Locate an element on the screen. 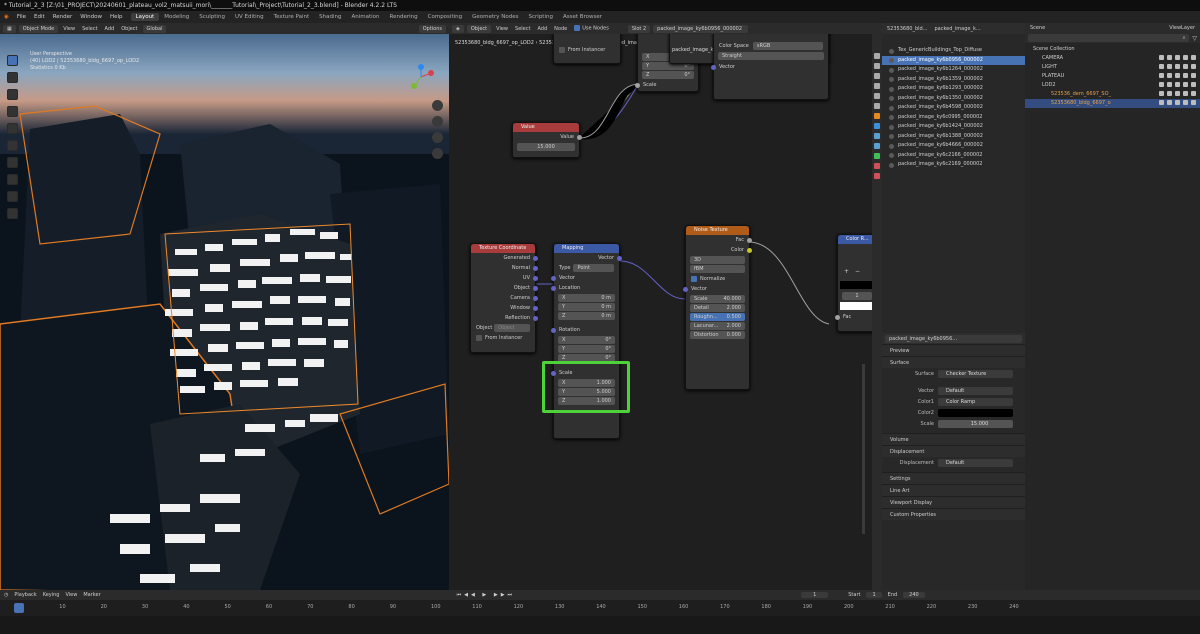  tab-scripting: Scripting is located at coordinates (541, 17).